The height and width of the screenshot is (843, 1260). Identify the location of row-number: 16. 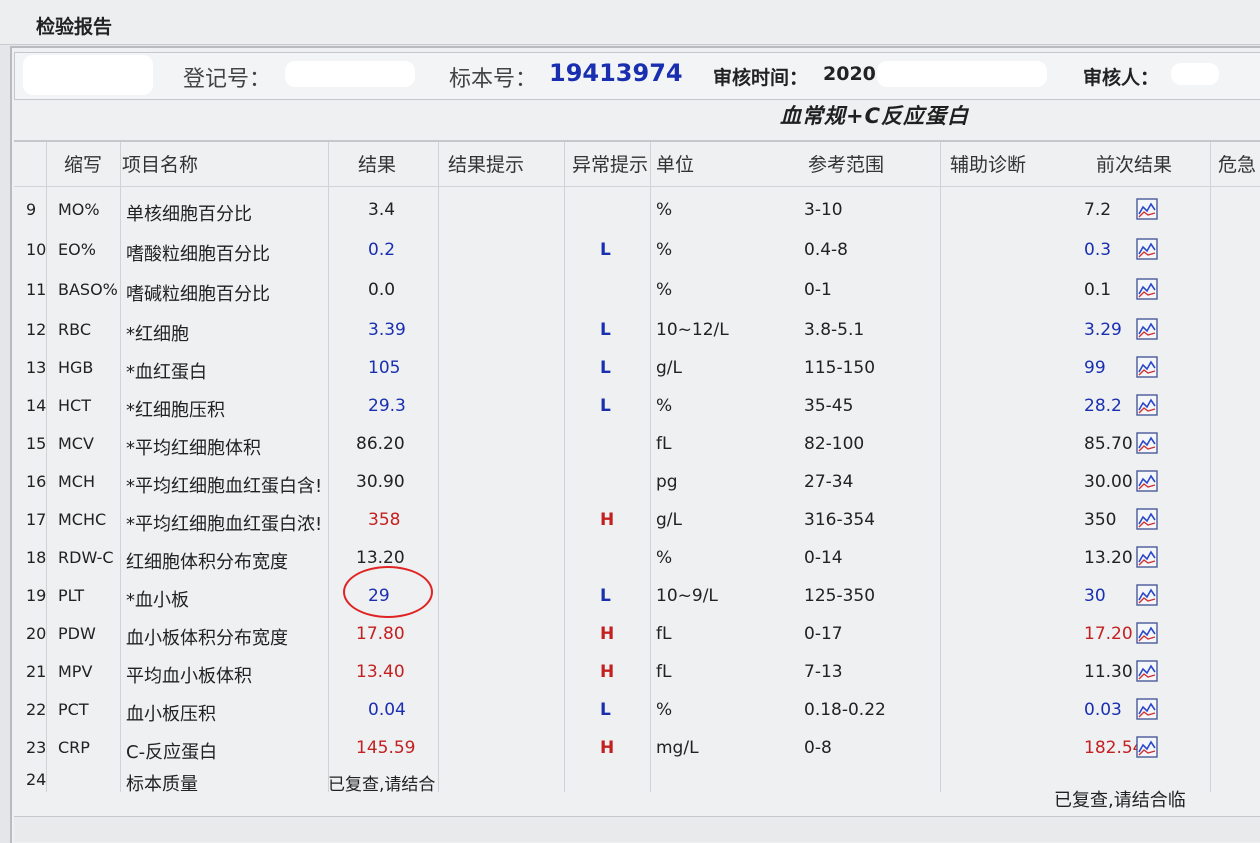
(36, 481).